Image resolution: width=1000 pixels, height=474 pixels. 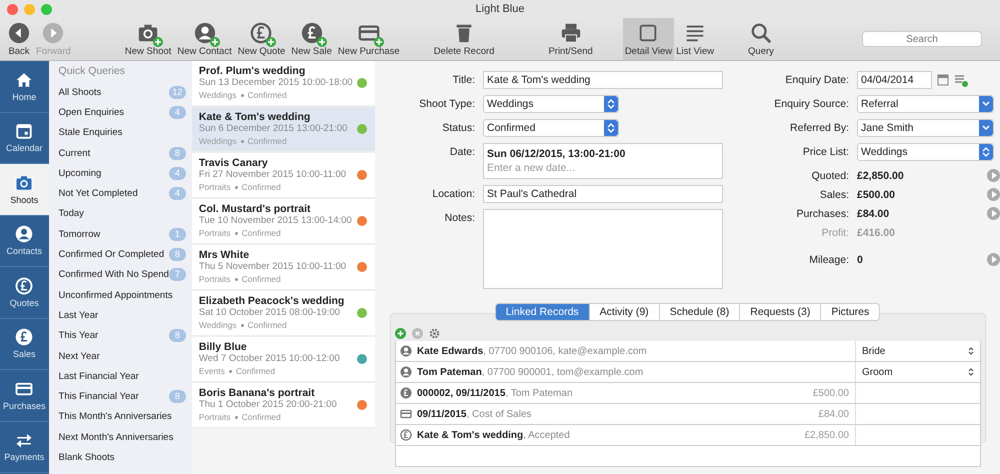 I want to click on query-item: Not Yet Completed 4, so click(x=122, y=193).